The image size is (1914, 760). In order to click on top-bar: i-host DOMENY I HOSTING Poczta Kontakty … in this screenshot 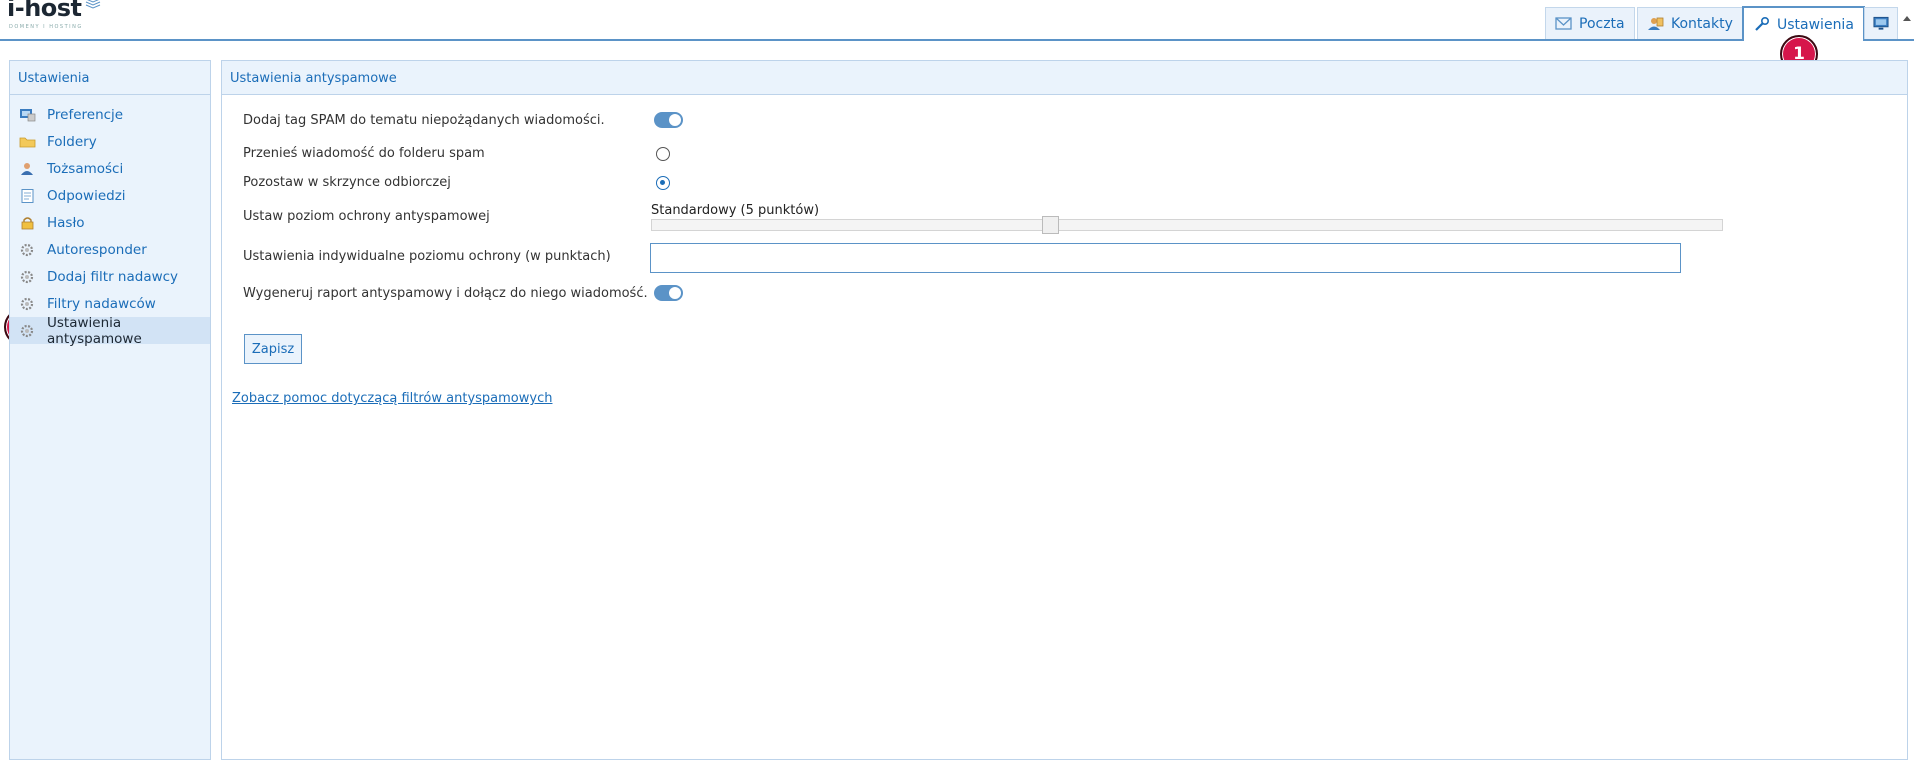, I will do `click(957, 20)`.